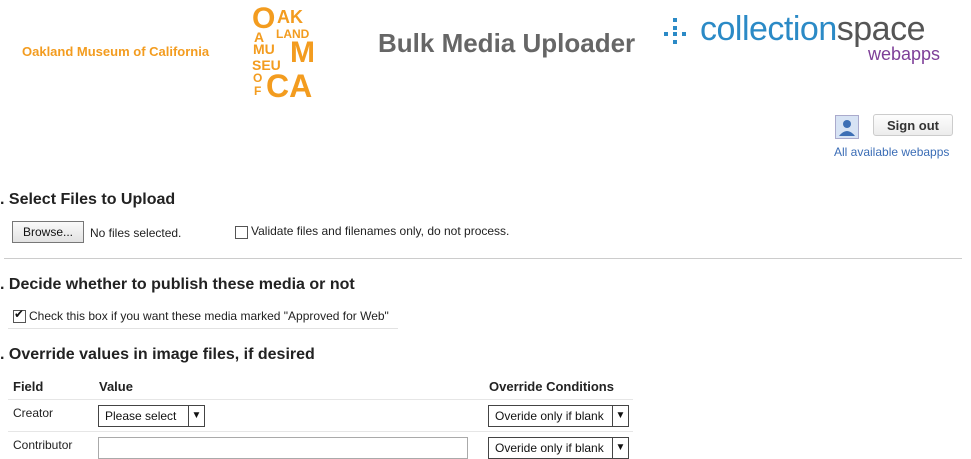 The height and width of the screenshot is (459, 971). Describe the element at coordinates (141, 416) in the screenshot. I see `creator-select-value: Please select` at that location.